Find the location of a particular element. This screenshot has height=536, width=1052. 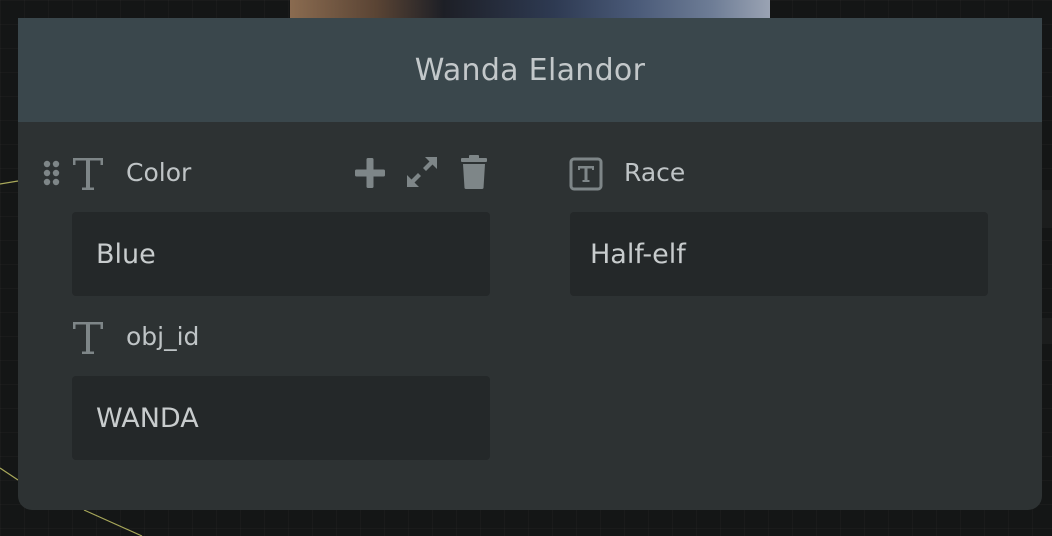

text-box-type-icon is located at coordinates (586, 174).